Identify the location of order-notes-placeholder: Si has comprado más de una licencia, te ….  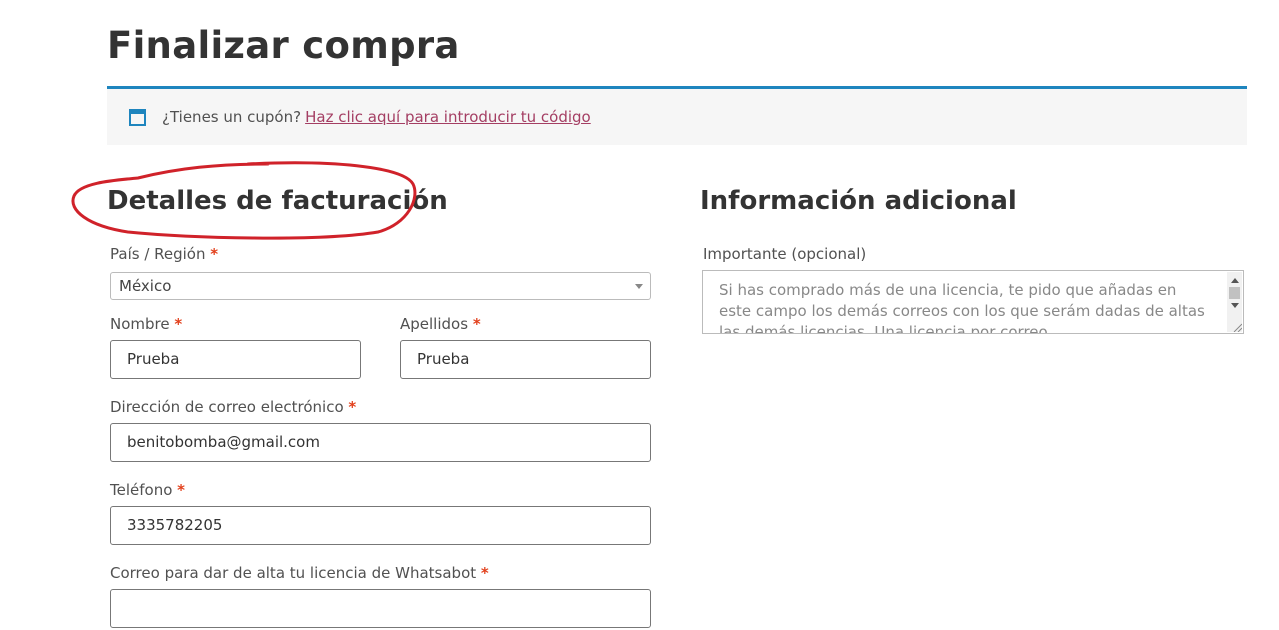
(962, 307).